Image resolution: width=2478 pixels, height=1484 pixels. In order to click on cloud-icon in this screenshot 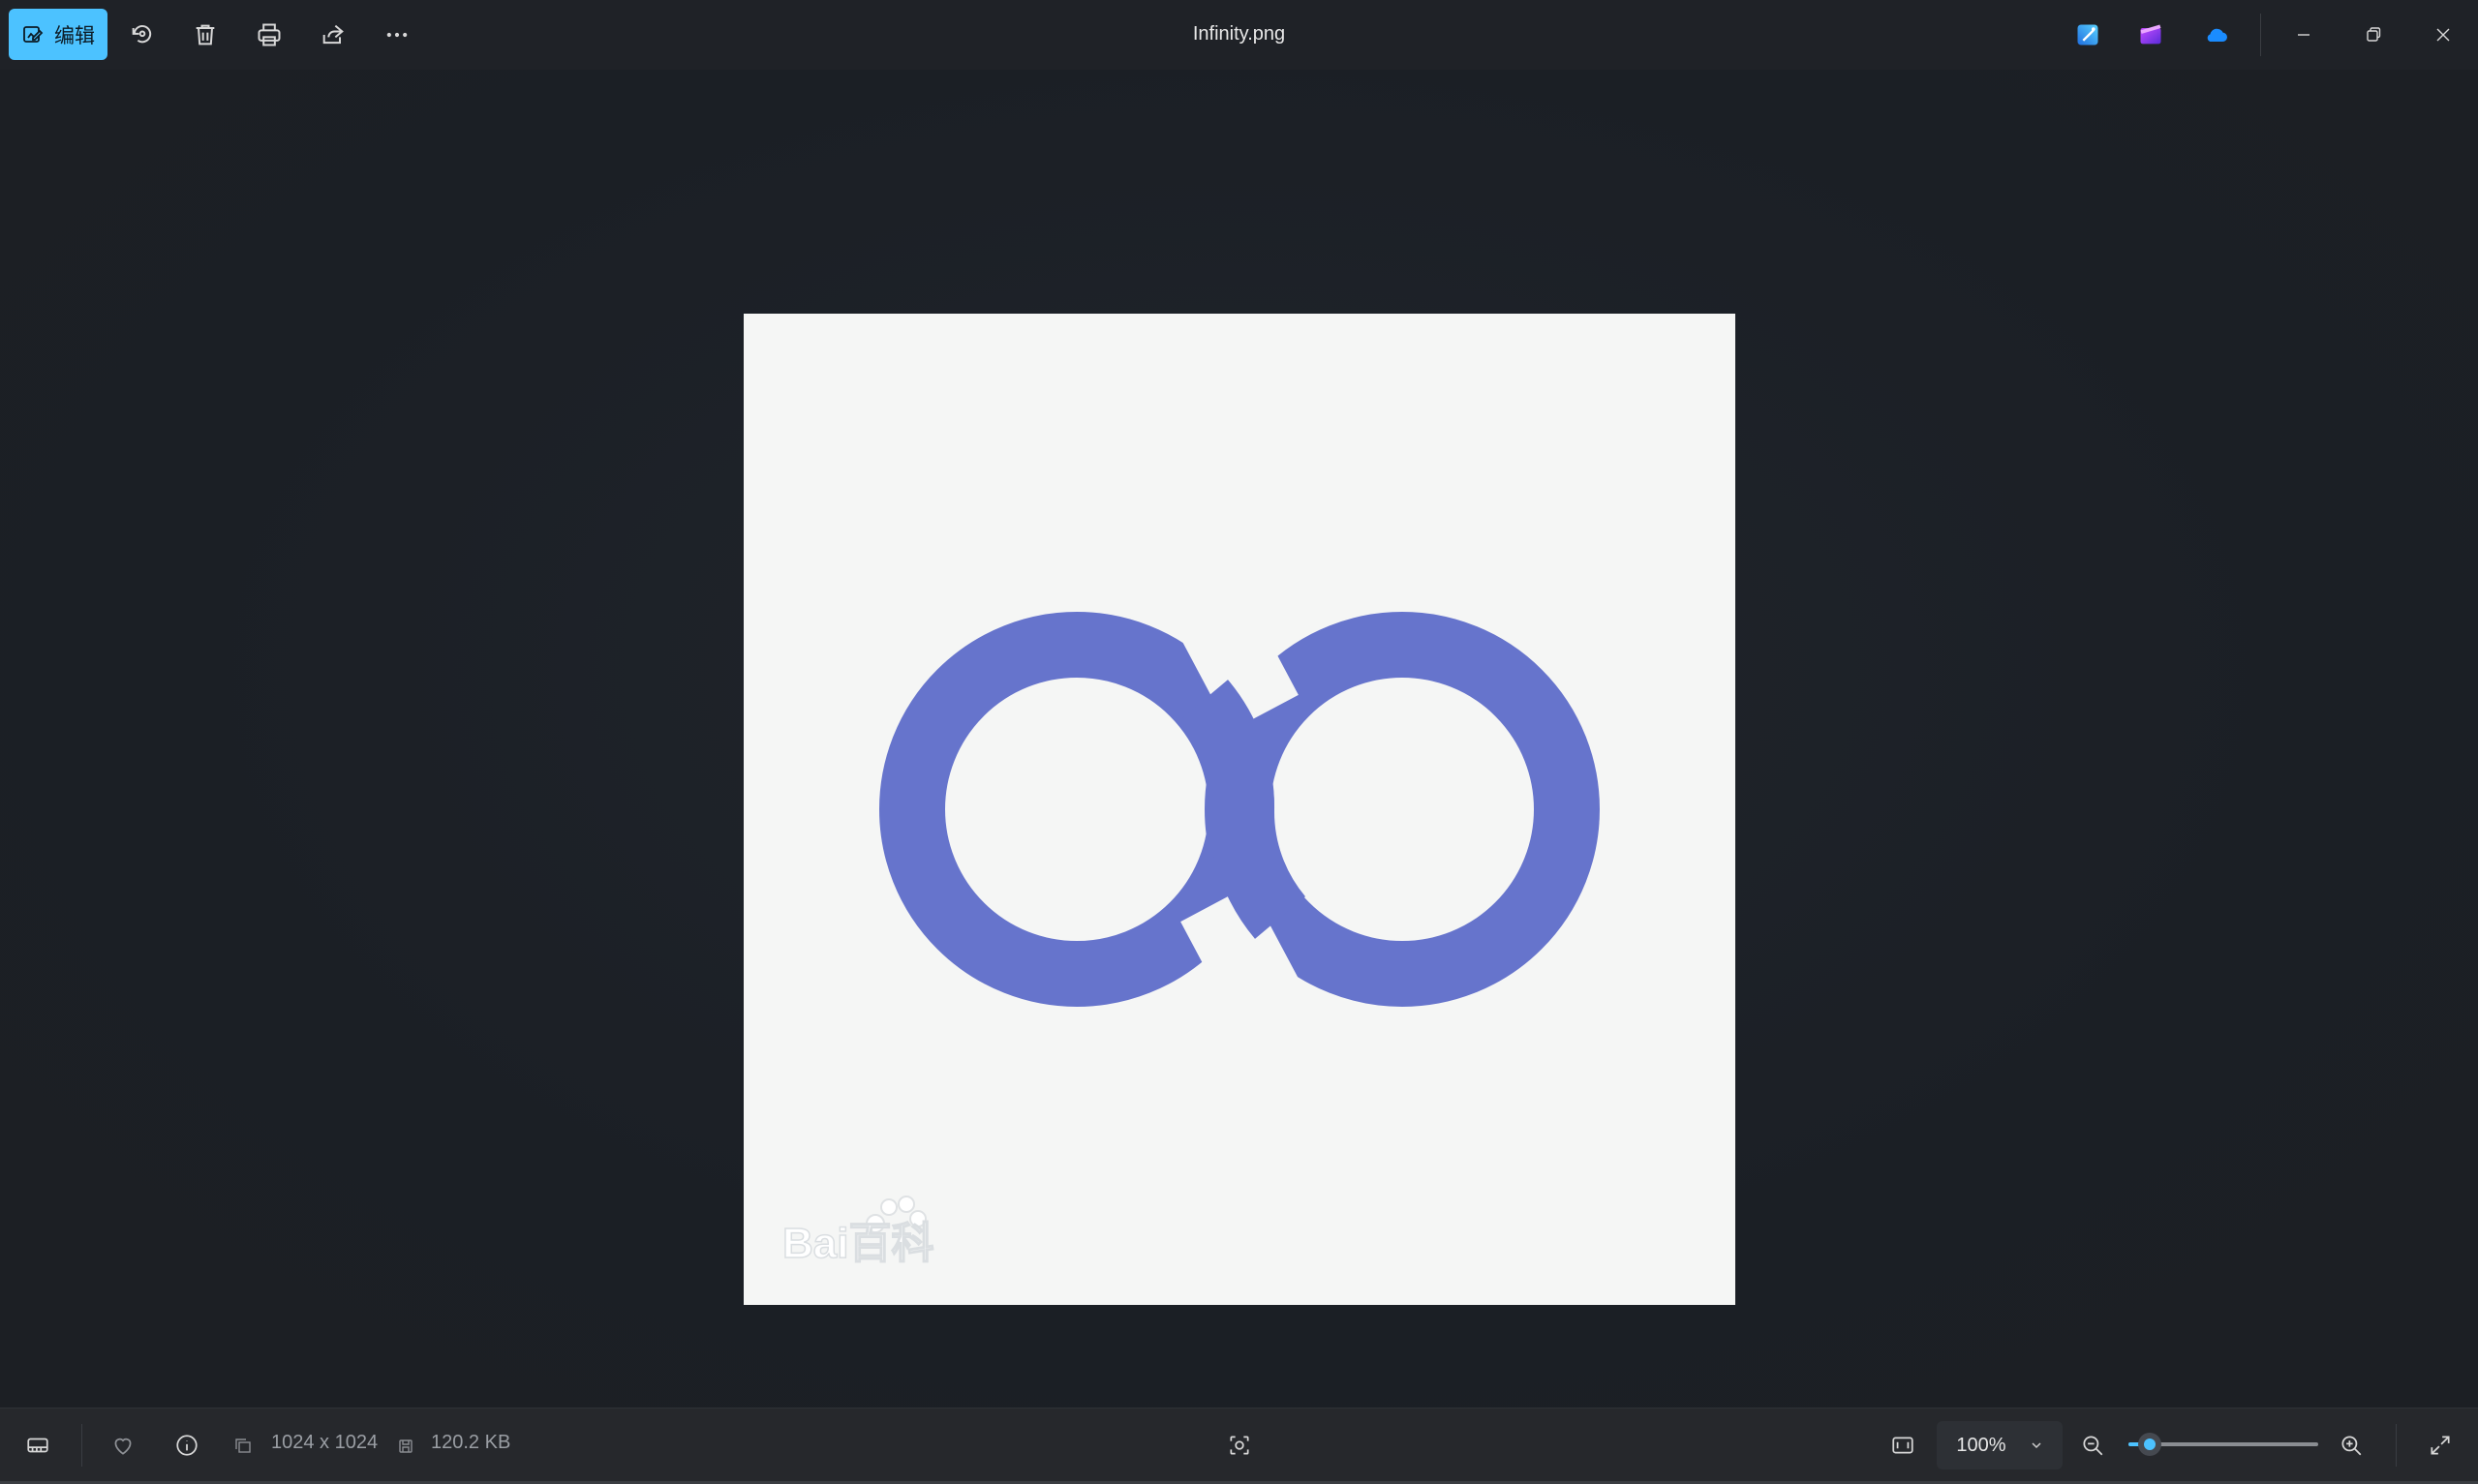, I will do `click(2217, 35)`.